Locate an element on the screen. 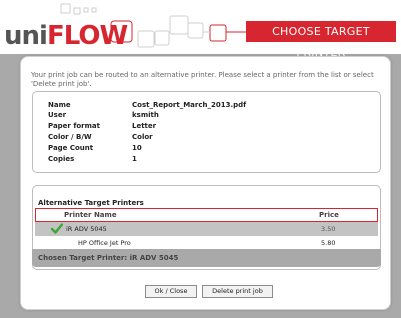  chosen-printer-text: Chosen Target Printer: iR ADV 5045 is located at coordinates (108, 258).